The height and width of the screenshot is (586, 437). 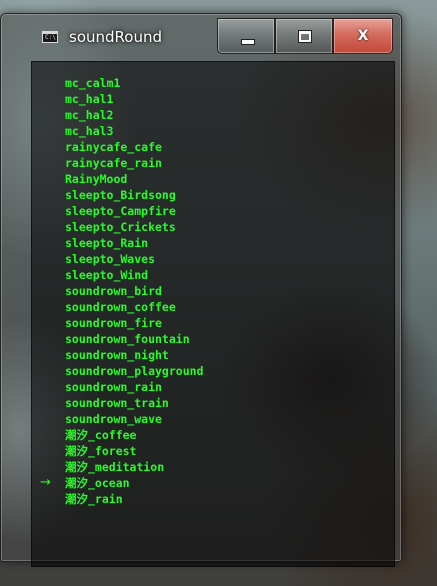 I want to click on list-item-label: sleepto_Crickets, so click(x=120, y=227).